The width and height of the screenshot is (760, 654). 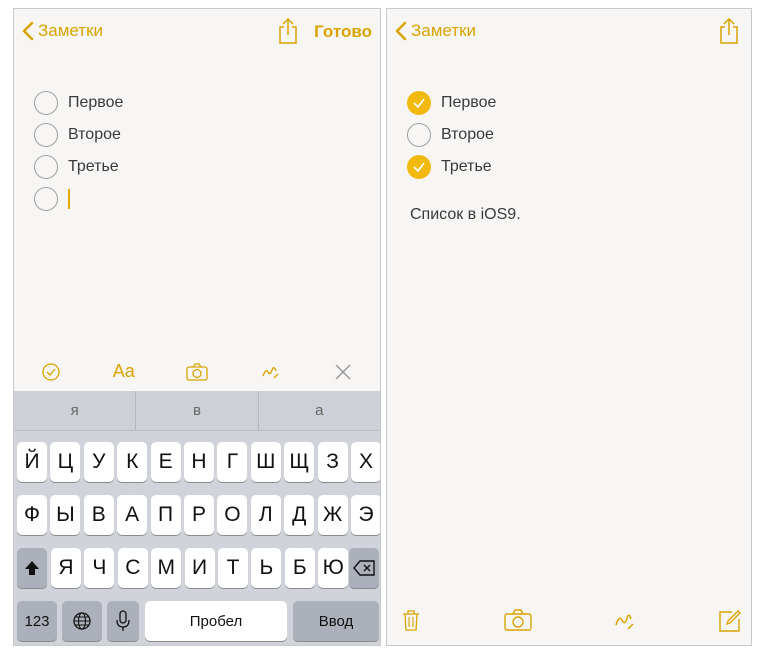 What do you see at coordinates (124, 372) in the screenshot?
I see `text-format-icon: Aa` at bounding box center [124, 372].